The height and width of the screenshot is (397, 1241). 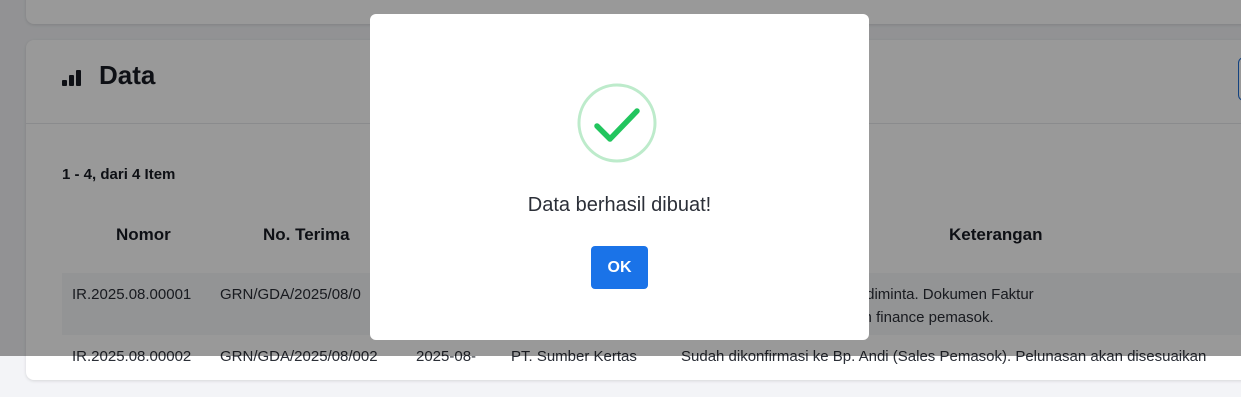 I want to click on dialog-message: Data berhasil dibuat!, so click(x=619, y=205).